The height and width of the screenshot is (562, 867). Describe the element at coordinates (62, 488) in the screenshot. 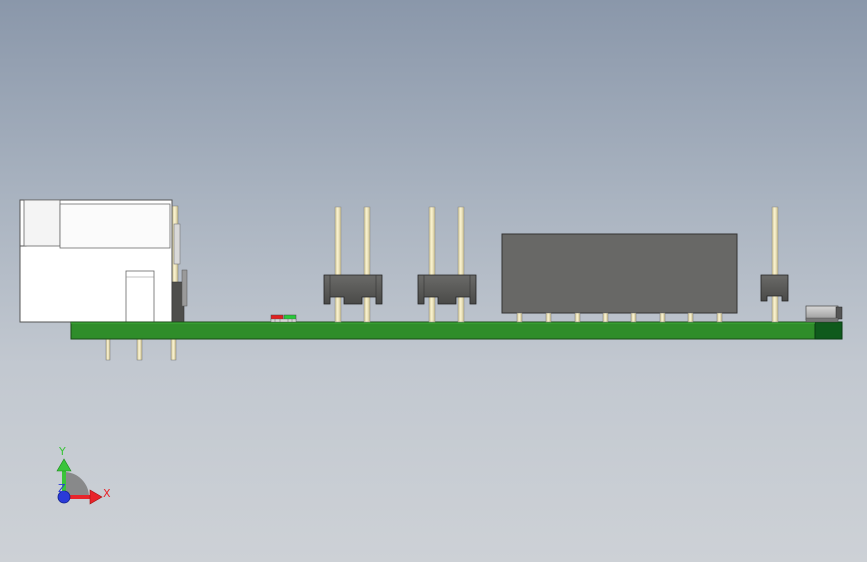

I see `z-axis-label: Z` at that location.